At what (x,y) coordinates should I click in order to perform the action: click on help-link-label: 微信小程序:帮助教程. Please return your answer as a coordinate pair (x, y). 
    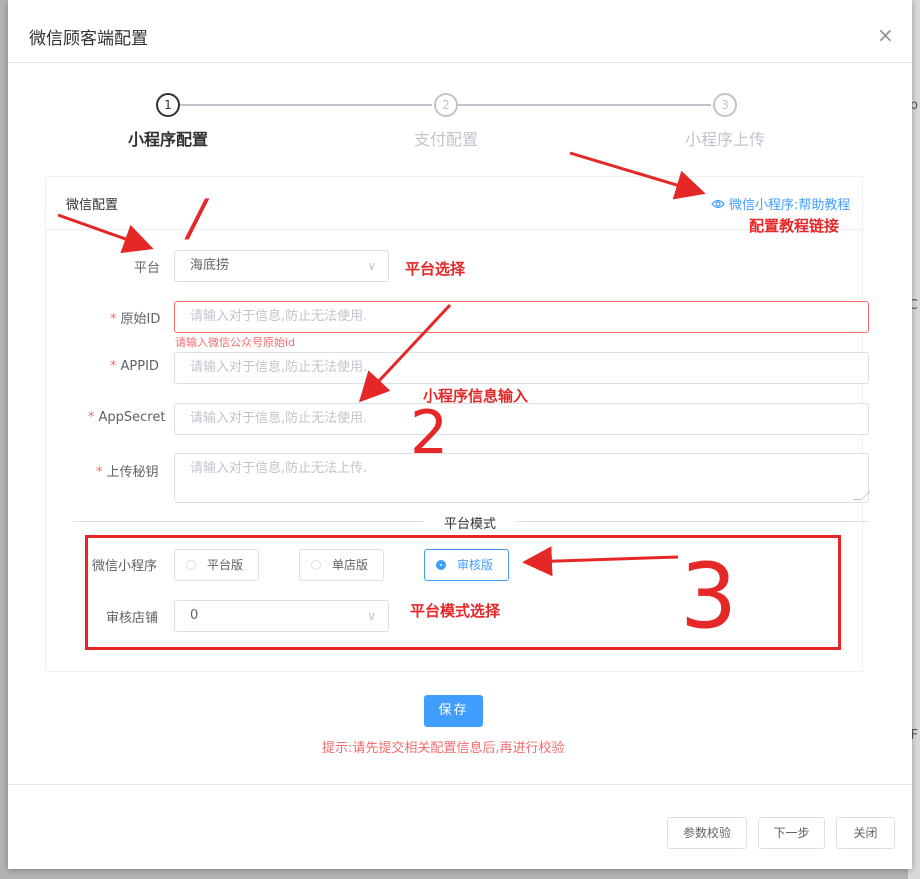
    Looking at the image, I should click on (790, 205).